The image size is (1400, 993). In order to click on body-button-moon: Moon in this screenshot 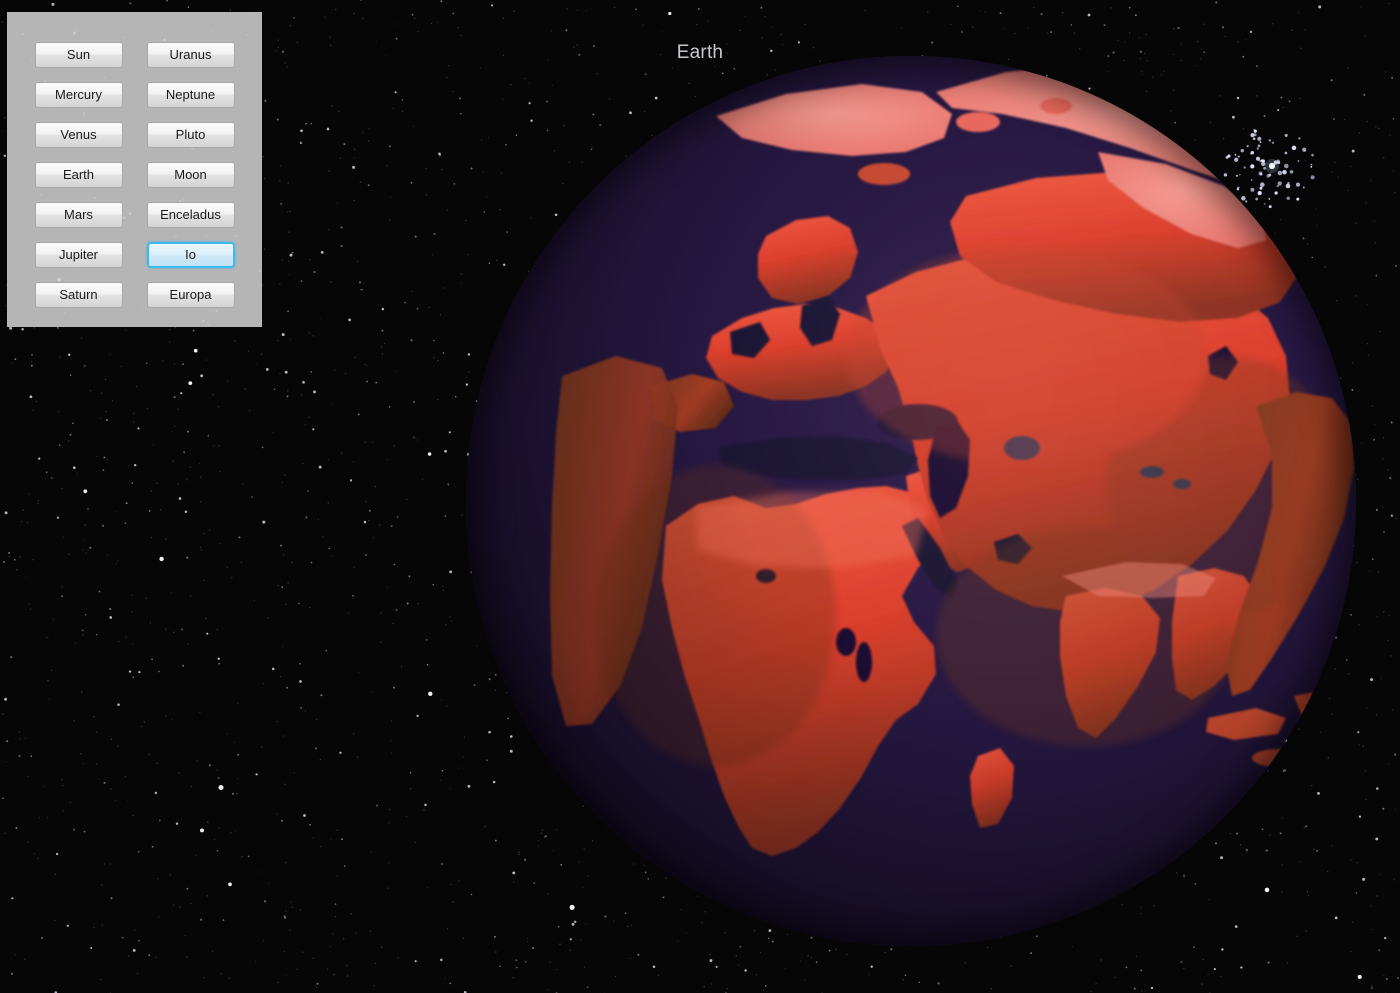, I will do `click(190, 175)`.